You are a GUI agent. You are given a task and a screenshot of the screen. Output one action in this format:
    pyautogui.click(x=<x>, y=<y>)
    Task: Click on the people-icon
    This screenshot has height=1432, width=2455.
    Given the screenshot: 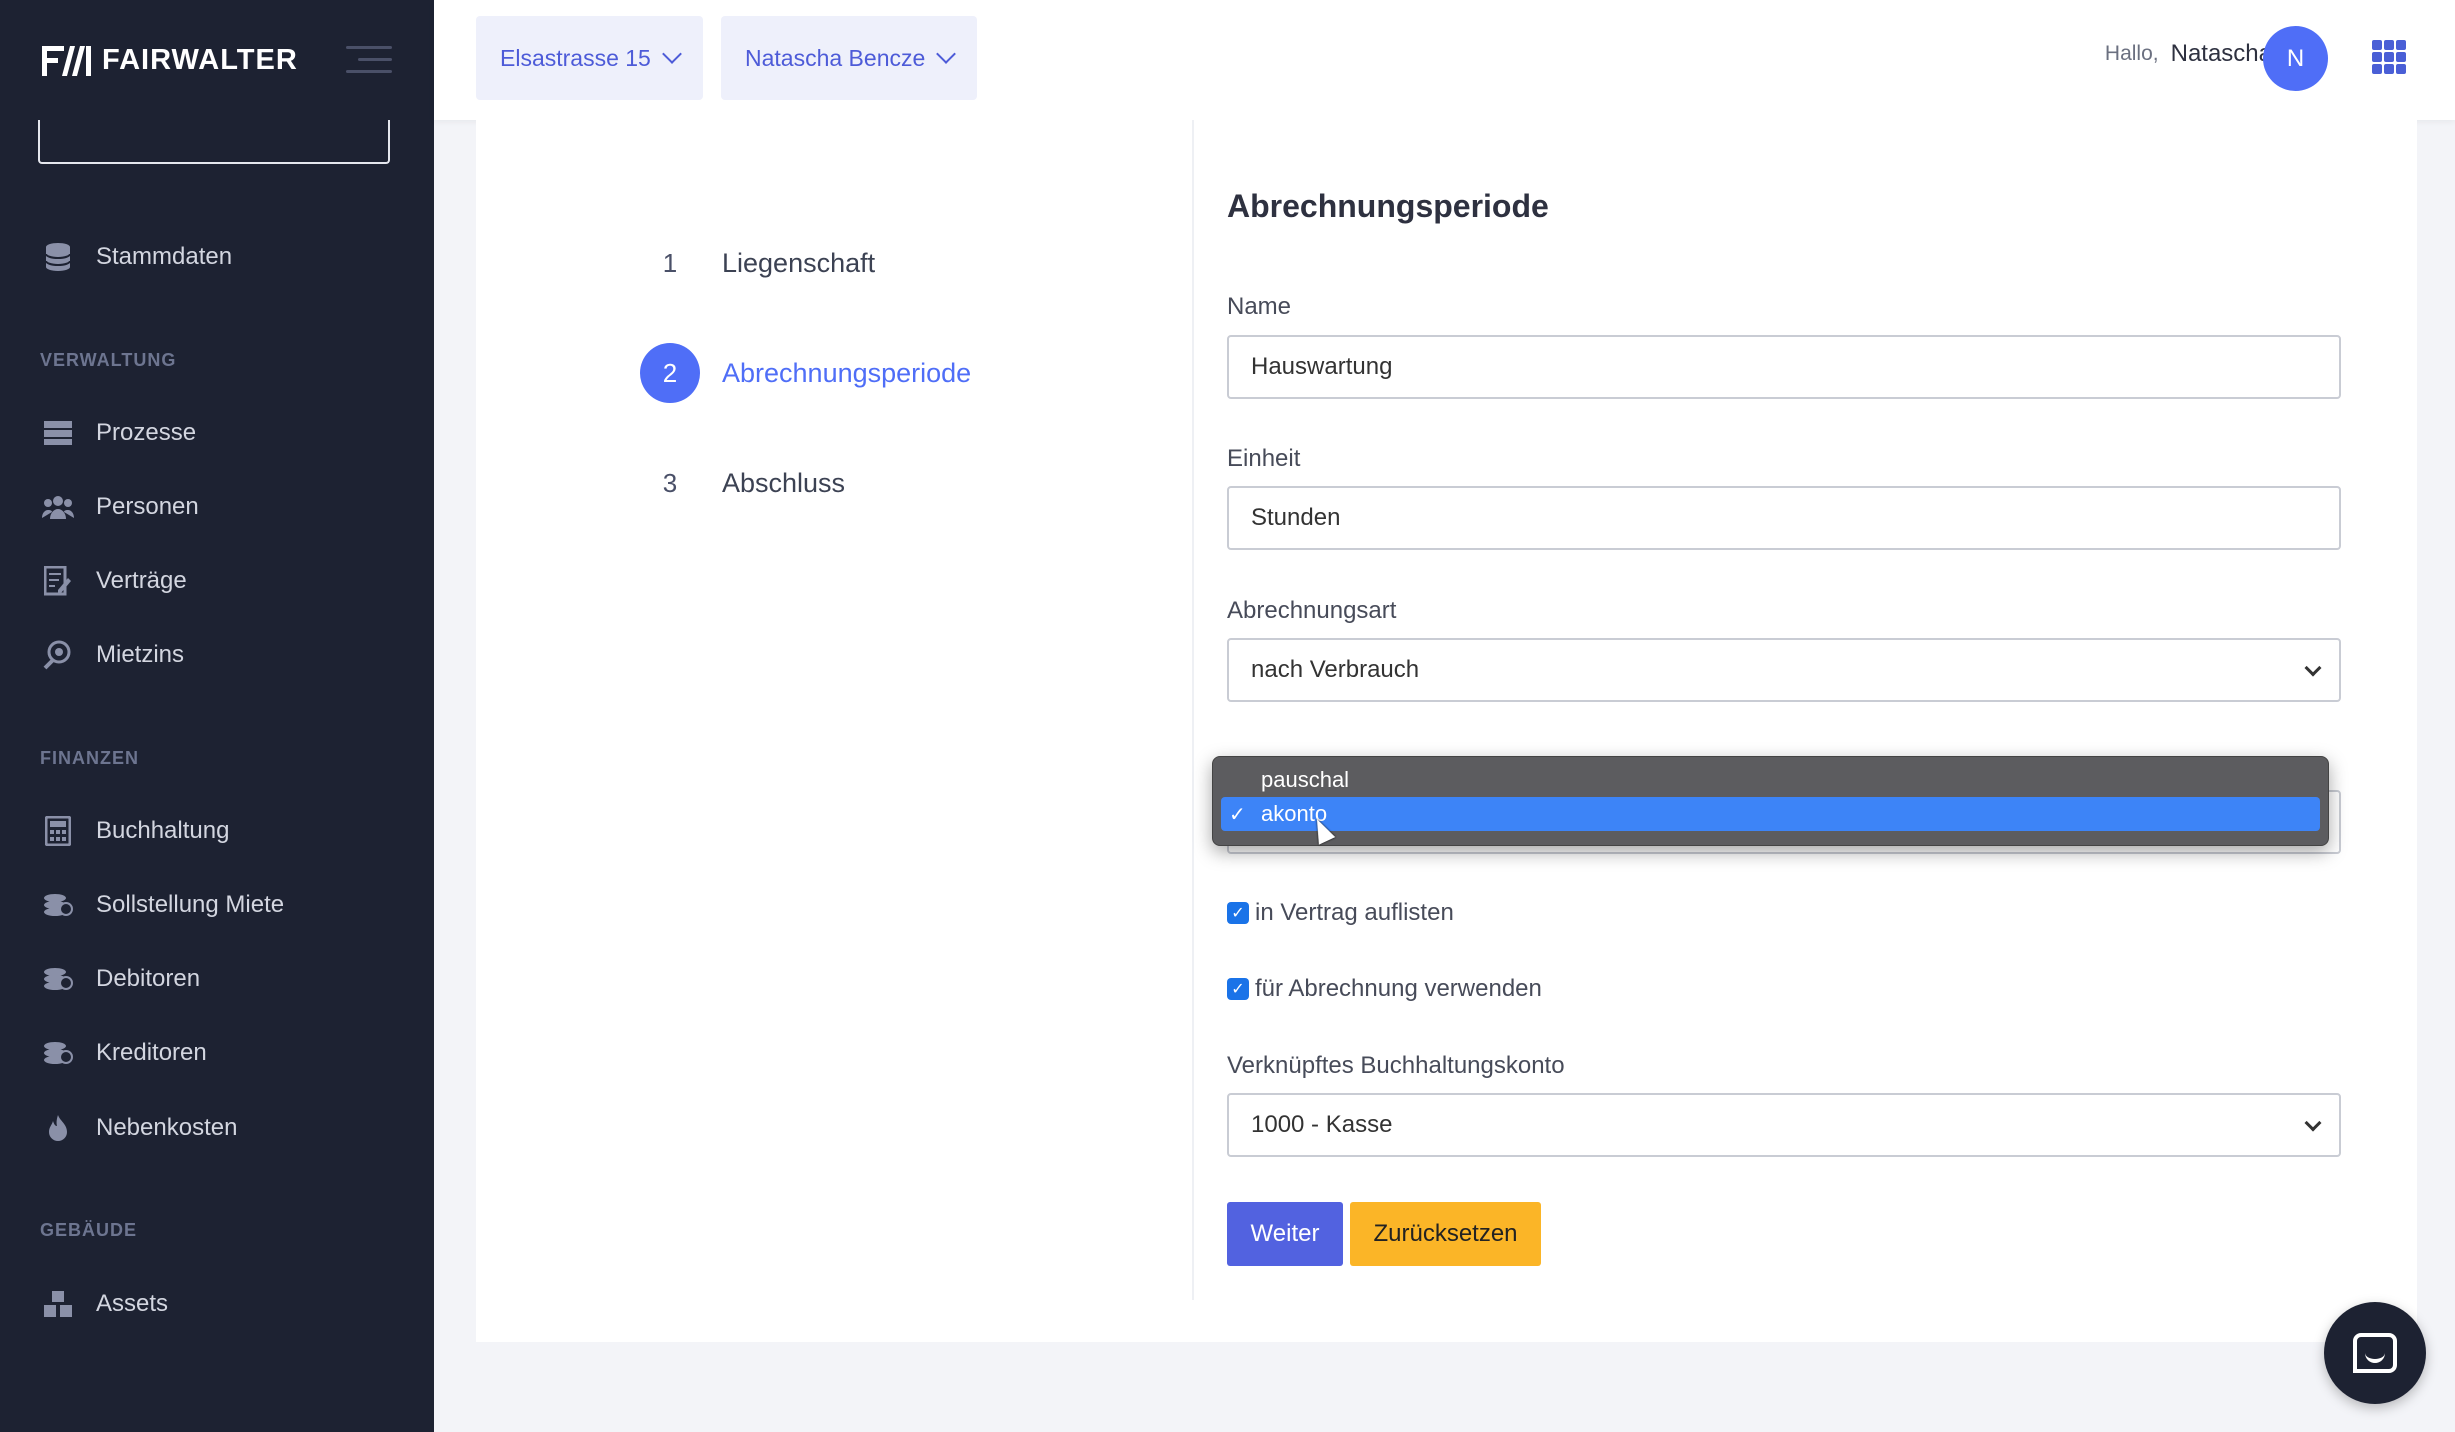 What is the action you would take?
    pyautogui.click(x=58, y=507)
    